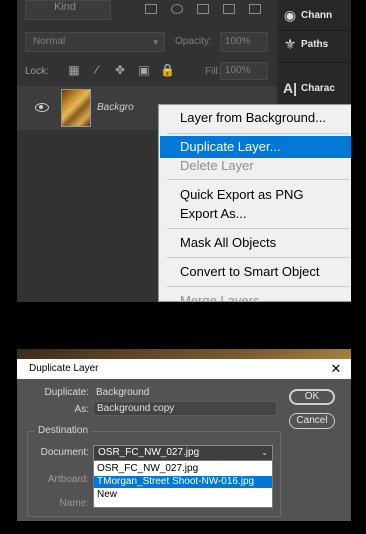 Image resolution: width=366 pixels, height=534 pixels. Describe the element at coordinates (312, 421) in the screenshot. I see `cancel-button: Cancel` at that location.